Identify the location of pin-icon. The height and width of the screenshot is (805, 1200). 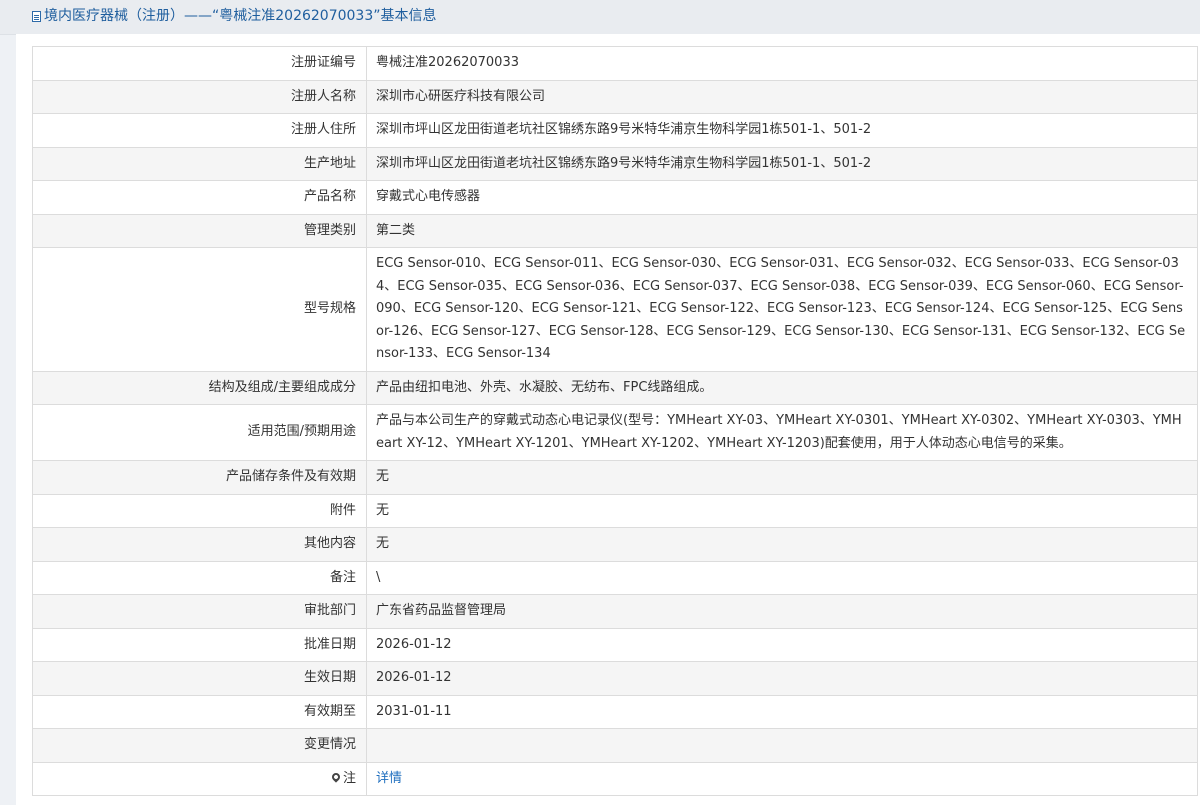
(336, 776).